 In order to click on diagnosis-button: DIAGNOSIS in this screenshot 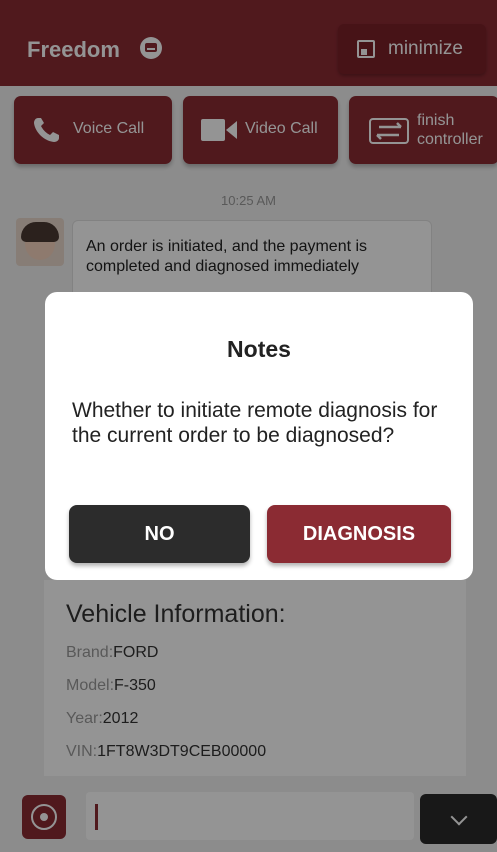, I will do `click(359, 534)`.